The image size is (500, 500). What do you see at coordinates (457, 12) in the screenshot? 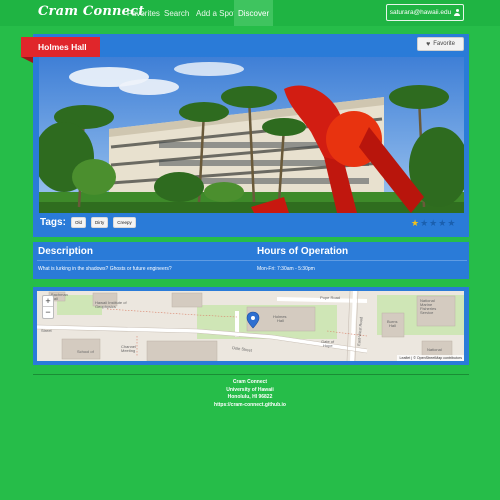
I see `user-icon` at bounding box center [457, 12].